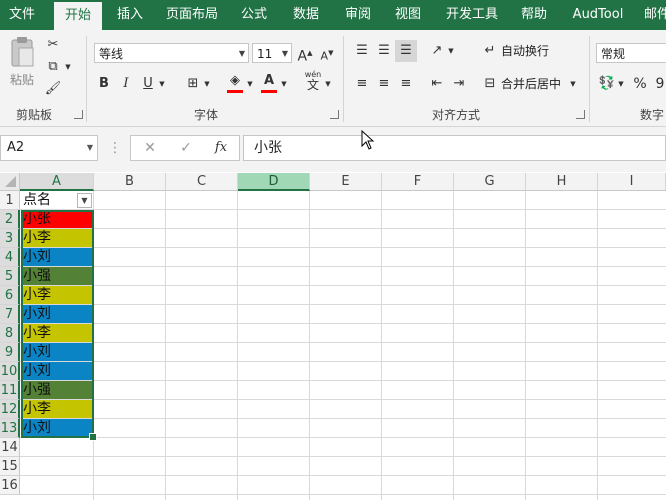  What do you see at coordinates (10, 447) in the screenshot?
I see `row-header: 14` at bounding box center [10, 447].